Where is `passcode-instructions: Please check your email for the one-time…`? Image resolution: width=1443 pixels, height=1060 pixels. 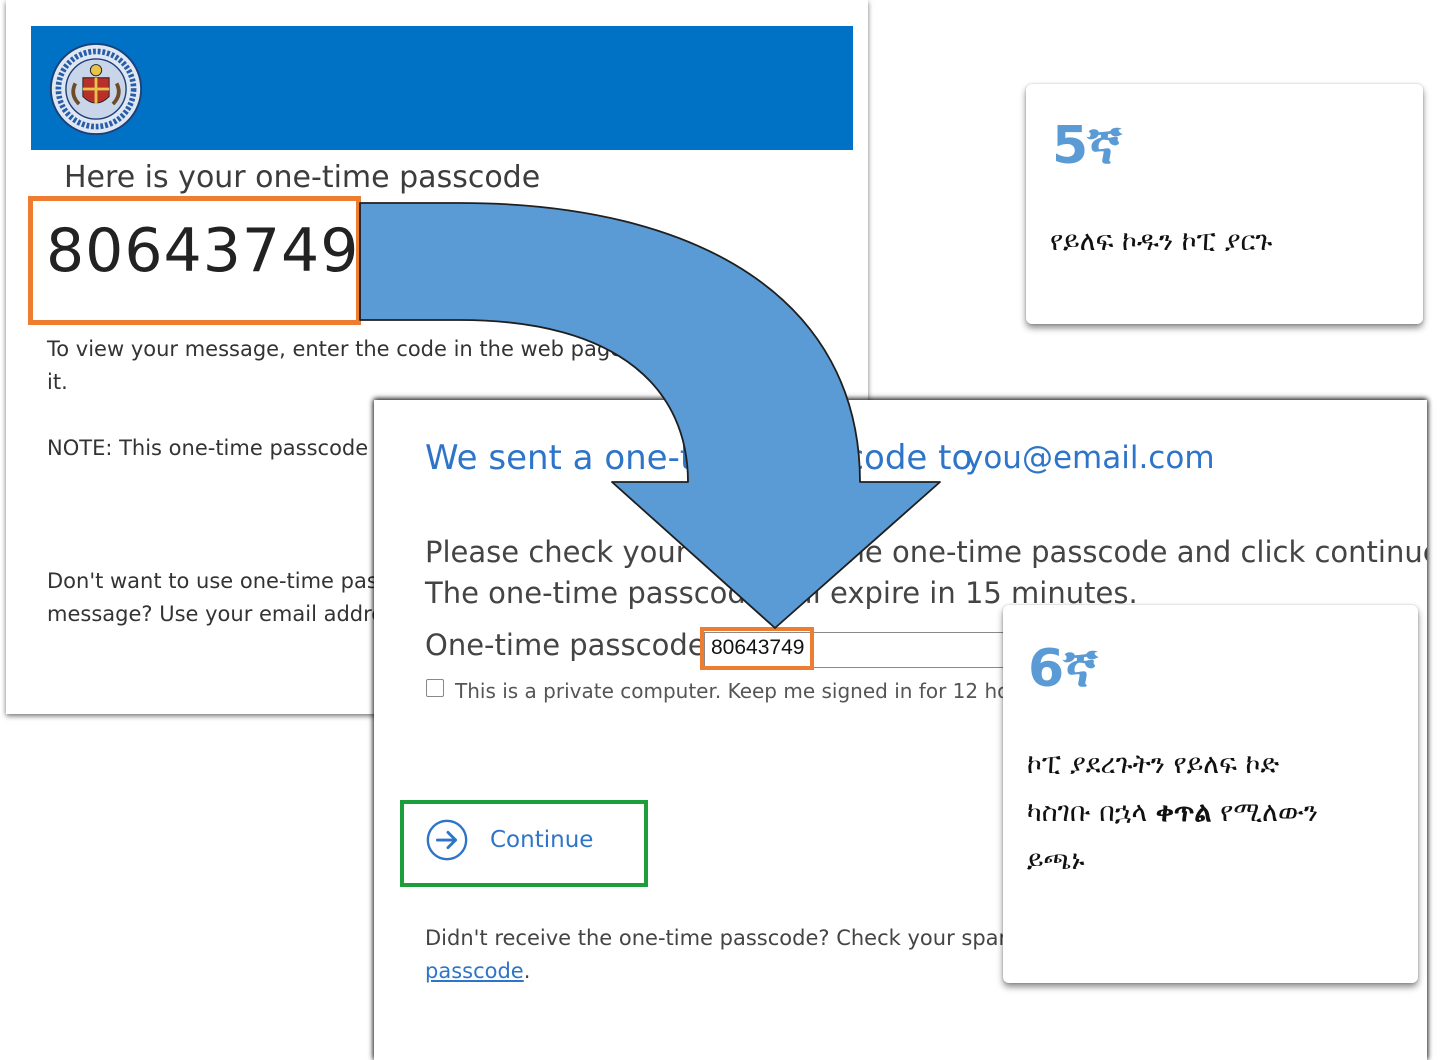 passcode-instructions: Please check your email for the one-time… is located at coordinates (926, 572).